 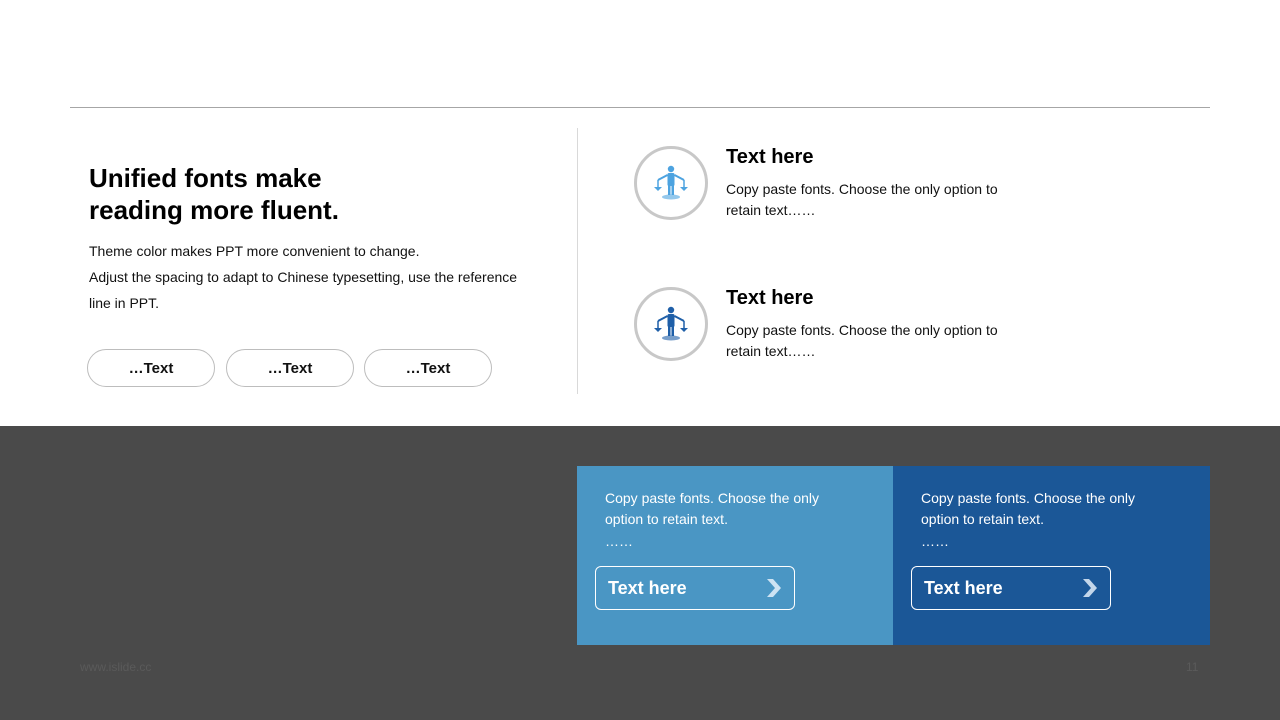 What do you see at coordinates (214, 210) in the screenshot?
I see `headline-line-2: reading more fluent.` at bounding box center [214, 210].